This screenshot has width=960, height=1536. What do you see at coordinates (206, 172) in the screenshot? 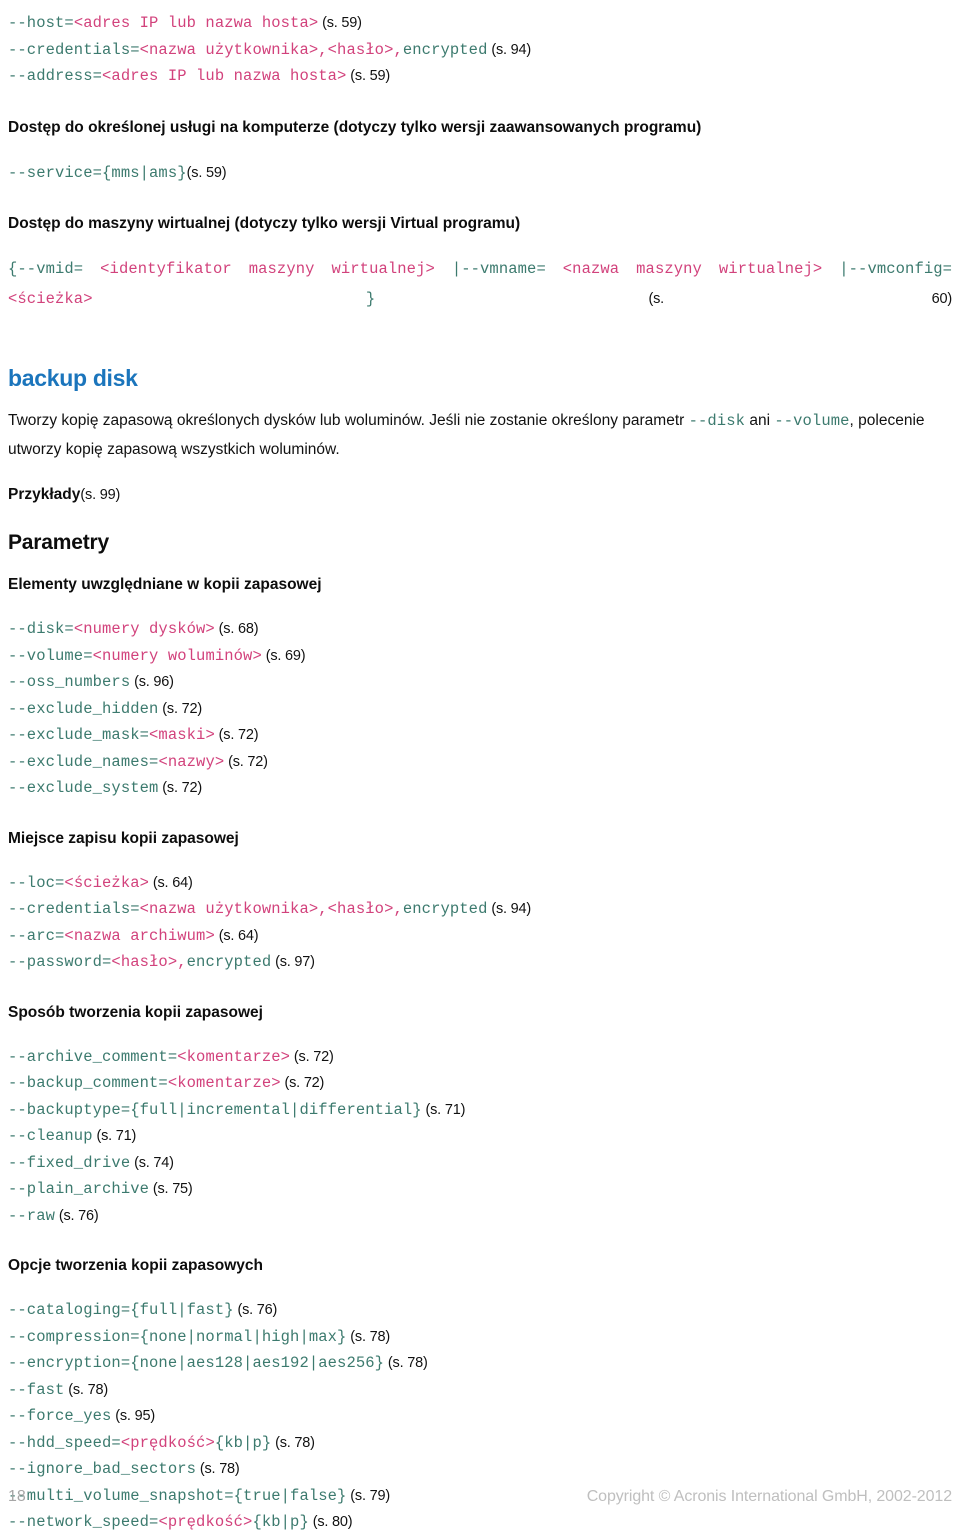
I see `service-param-ref: (s. 59)` at bounding box center [206, 172].